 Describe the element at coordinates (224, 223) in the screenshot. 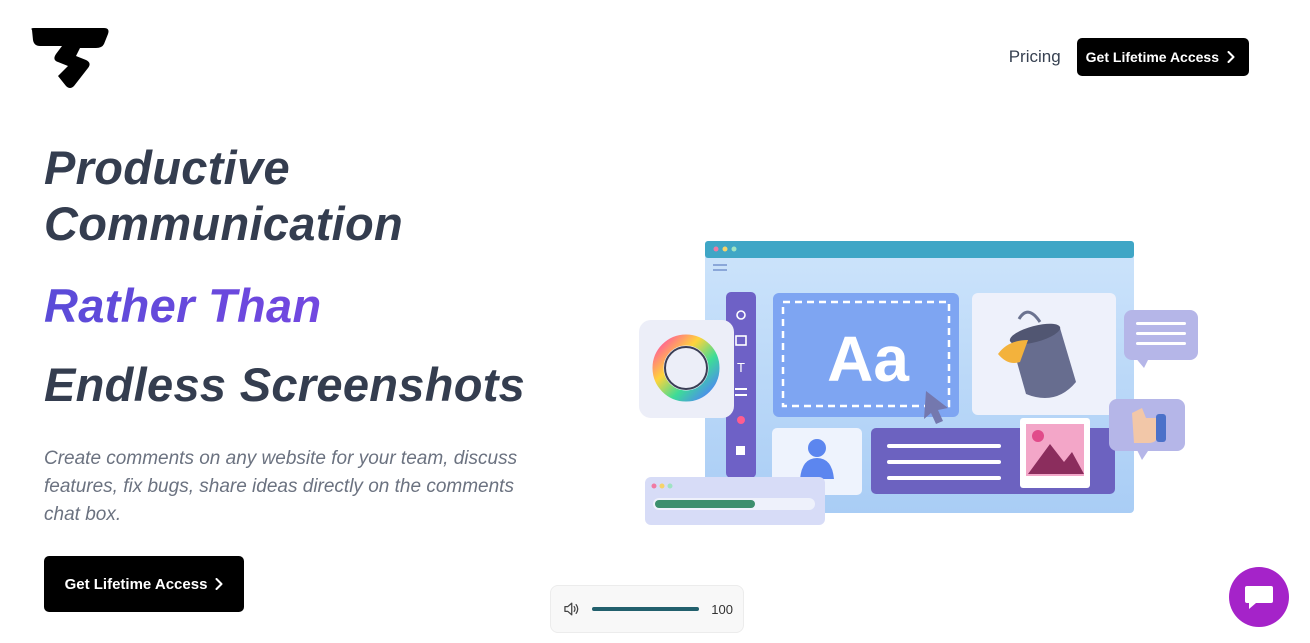

I see `hero-heading-line-2: Communication` at that location.